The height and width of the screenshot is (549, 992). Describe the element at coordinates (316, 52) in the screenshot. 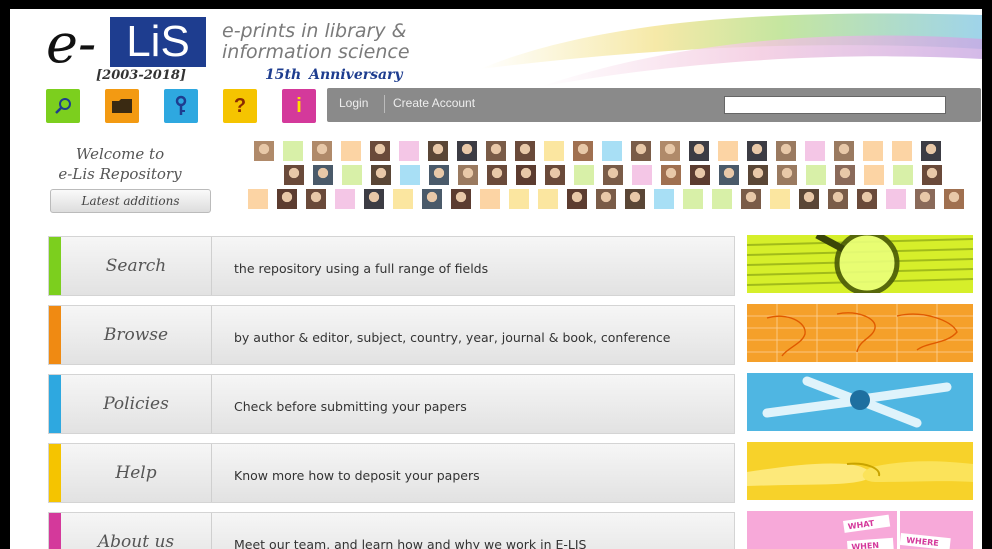

I see `tagline-line2: information science` at that location.